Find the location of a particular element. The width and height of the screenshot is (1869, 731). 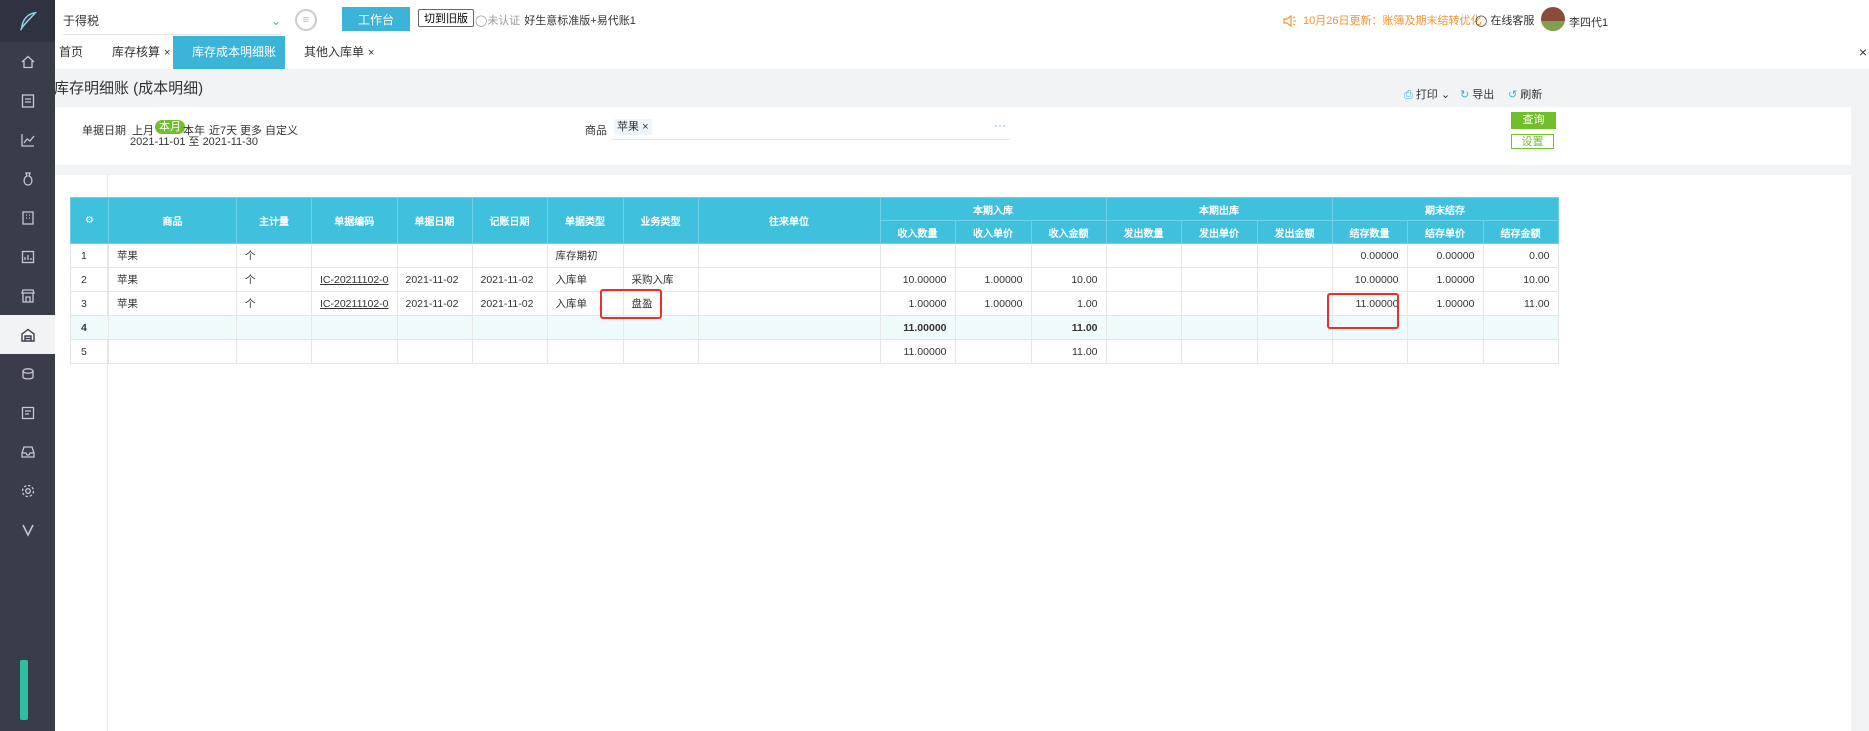

column-header: 单据编码 is located at coordinates (354, 220).